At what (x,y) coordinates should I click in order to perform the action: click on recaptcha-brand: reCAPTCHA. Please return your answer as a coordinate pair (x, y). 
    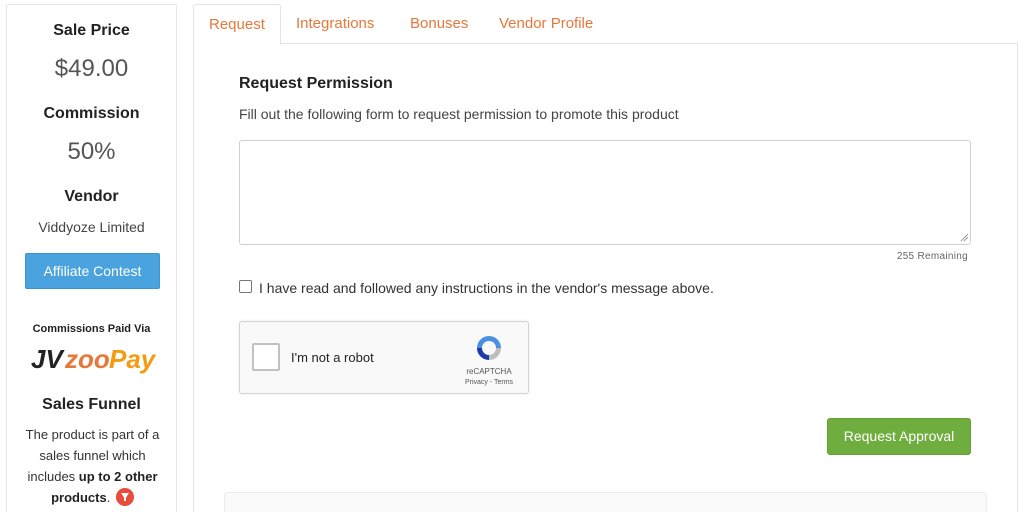
    Looking at the image, I should click on (489, 371).